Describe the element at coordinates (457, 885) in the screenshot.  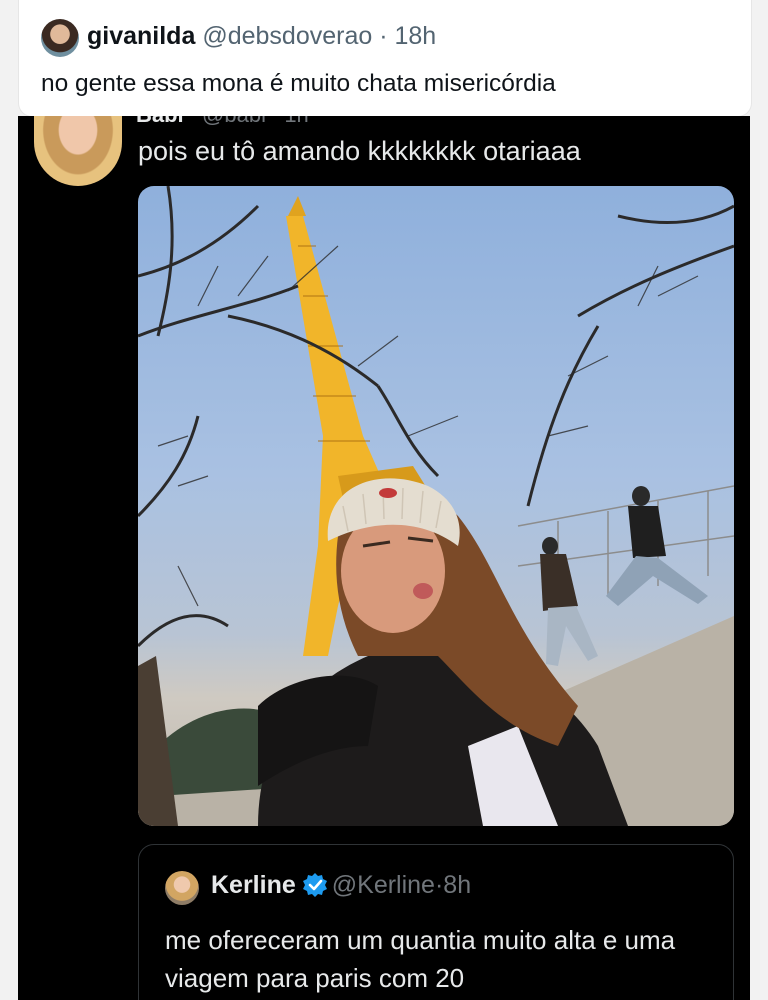
I see `quoted-tweet-time: 8h` at that location.